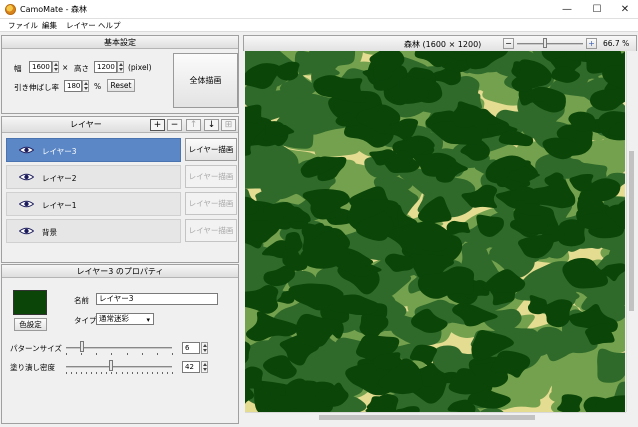 This screenshot has width=638, height=427. I want to click on draw-background-button: レイヤー描画, so click(211, 230).